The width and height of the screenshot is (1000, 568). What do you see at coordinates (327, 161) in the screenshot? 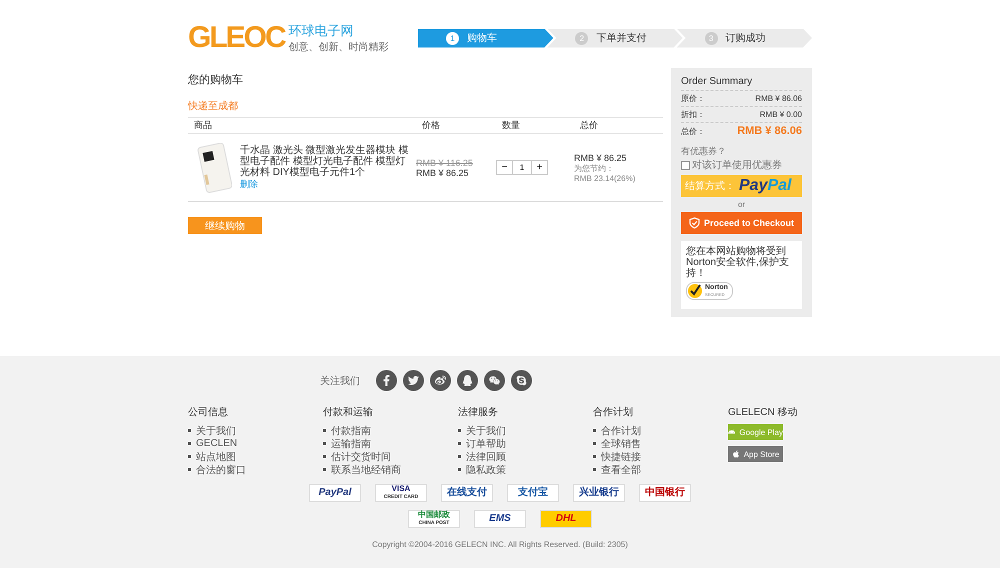
I see `product-title: 千水晶 激光头 微型激光发生器模块 模型电子配件 模型灯光电子配件 模型灯光材料 DIY模型电子元件1个` at bounding box center [327, 161].